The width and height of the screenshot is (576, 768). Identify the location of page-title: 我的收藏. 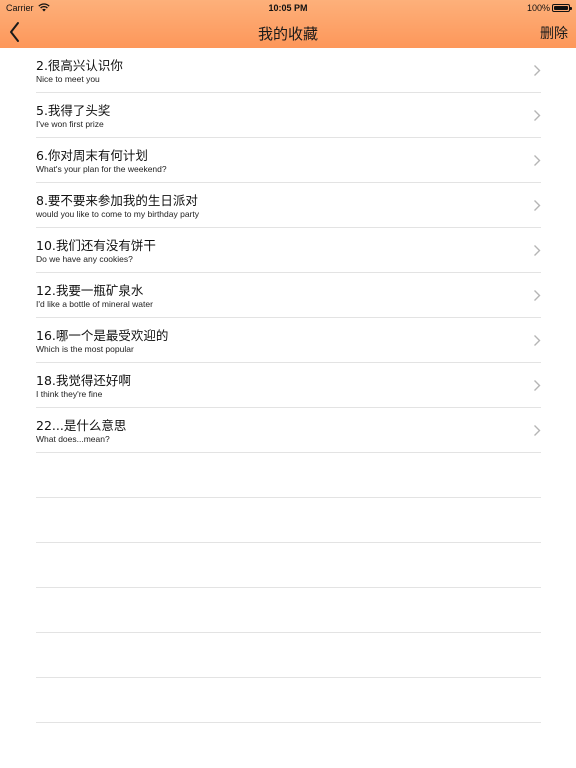
(287, 34).